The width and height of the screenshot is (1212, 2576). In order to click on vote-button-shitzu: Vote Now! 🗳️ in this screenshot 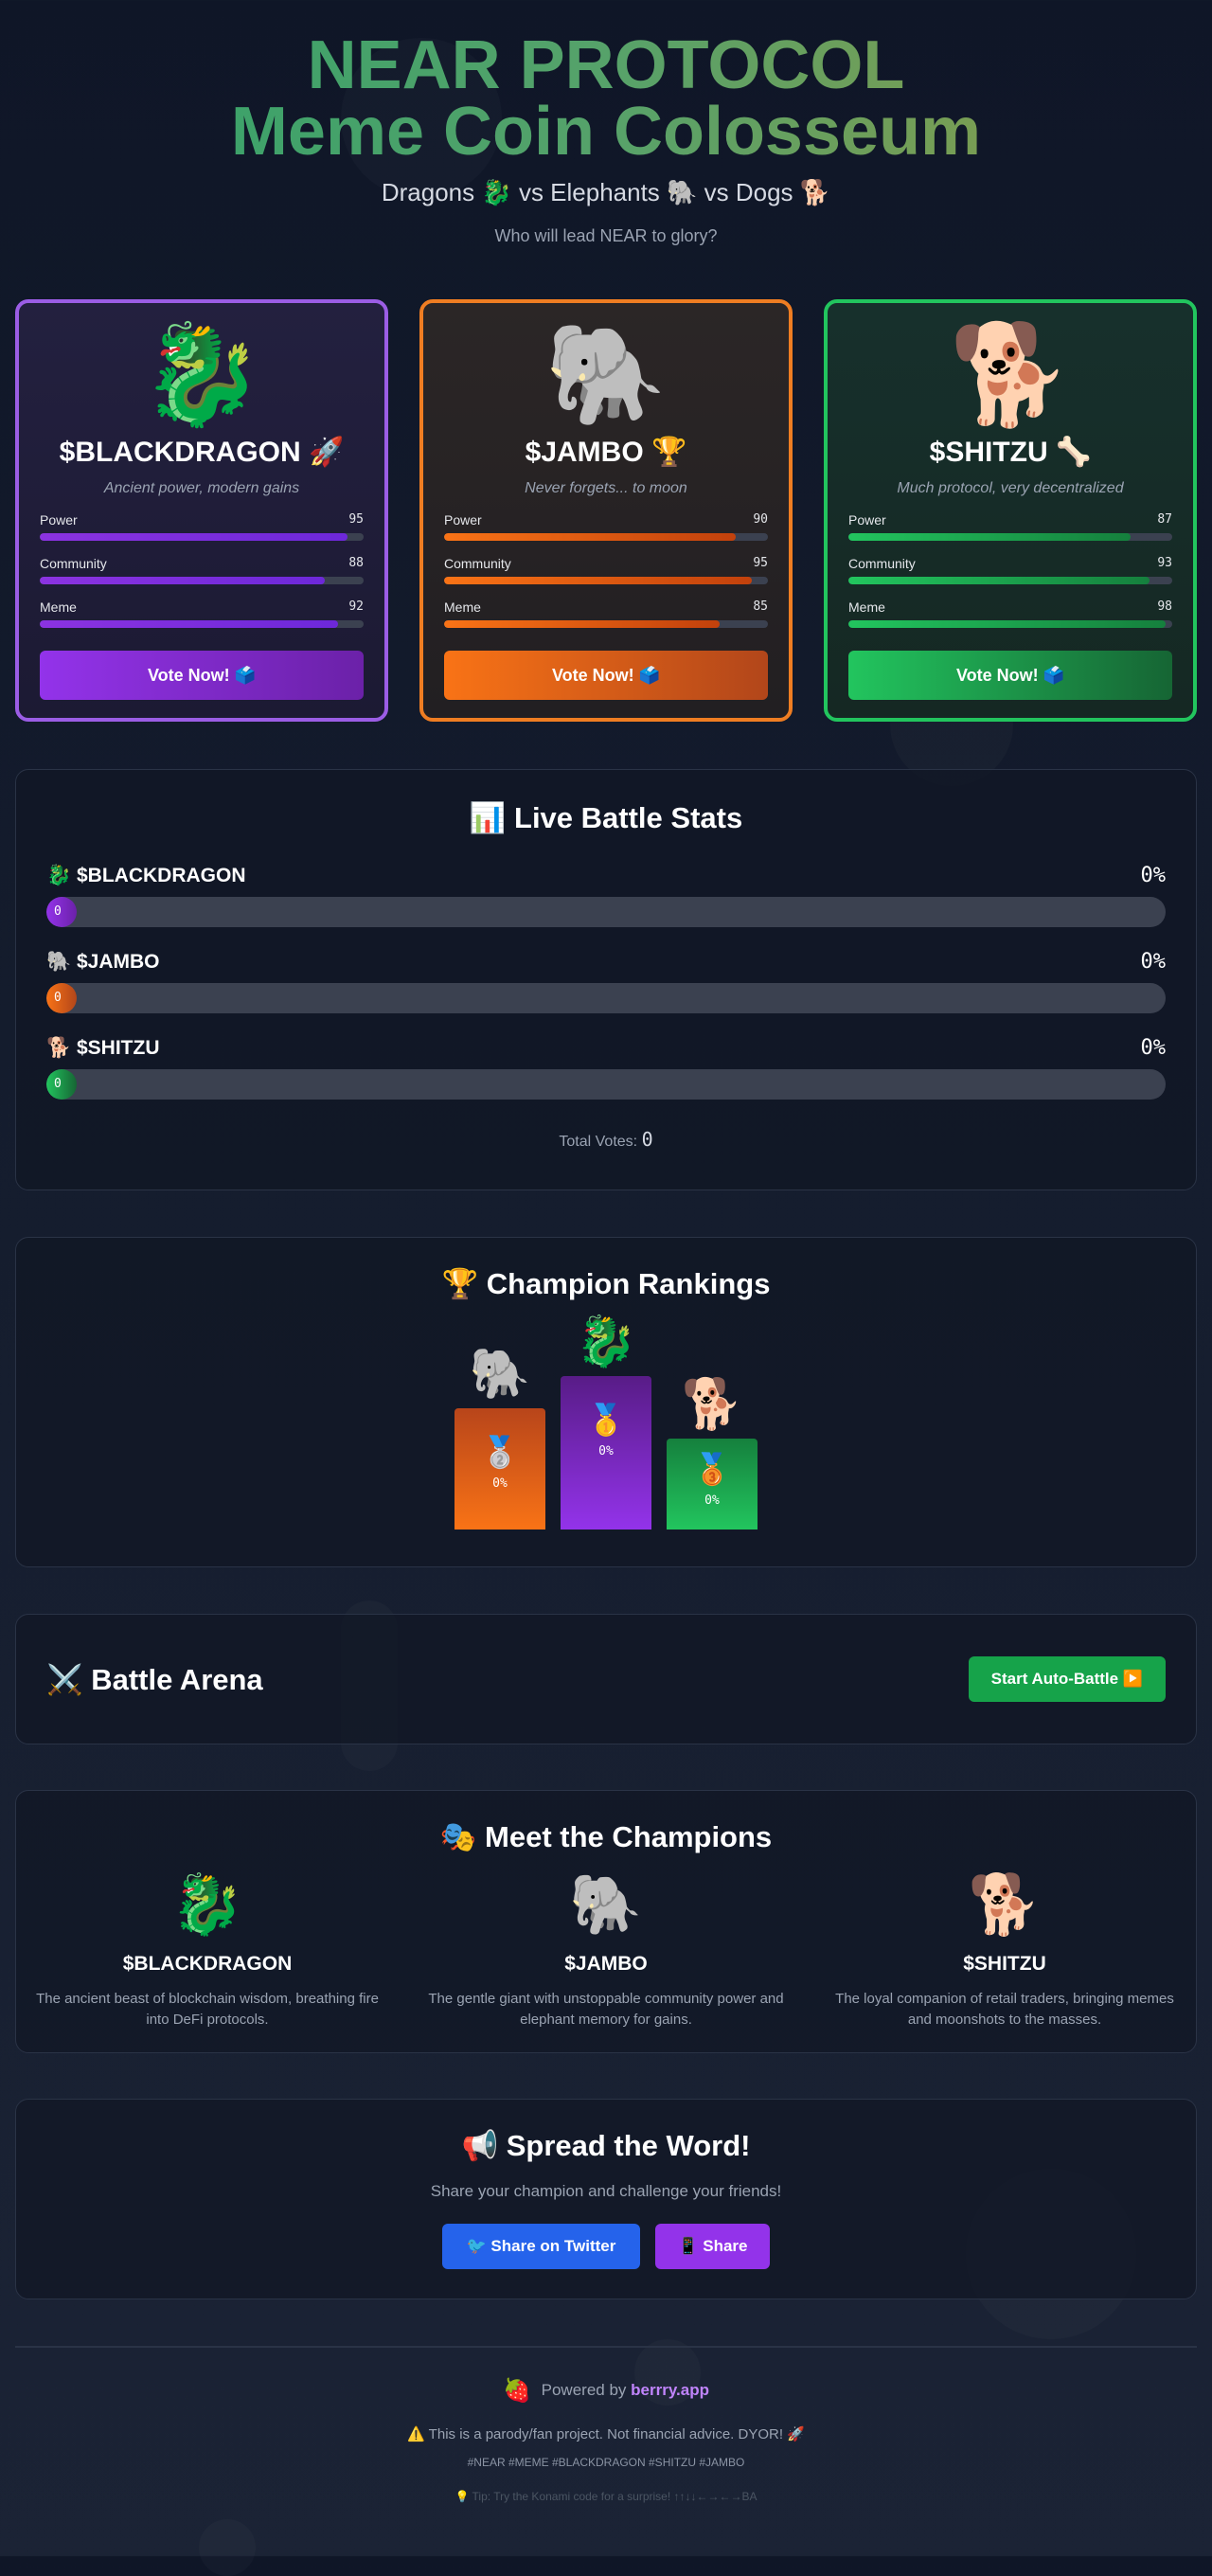, I will do `click(1010, 675)`.